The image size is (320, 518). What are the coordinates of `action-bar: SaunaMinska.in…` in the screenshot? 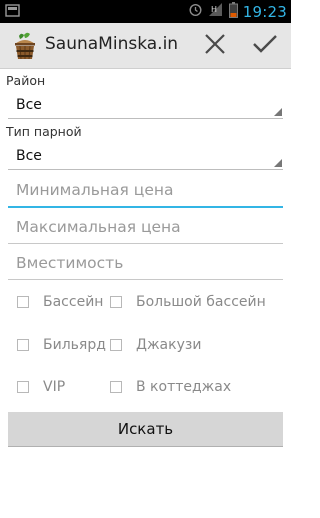 It's located at (145, 46).